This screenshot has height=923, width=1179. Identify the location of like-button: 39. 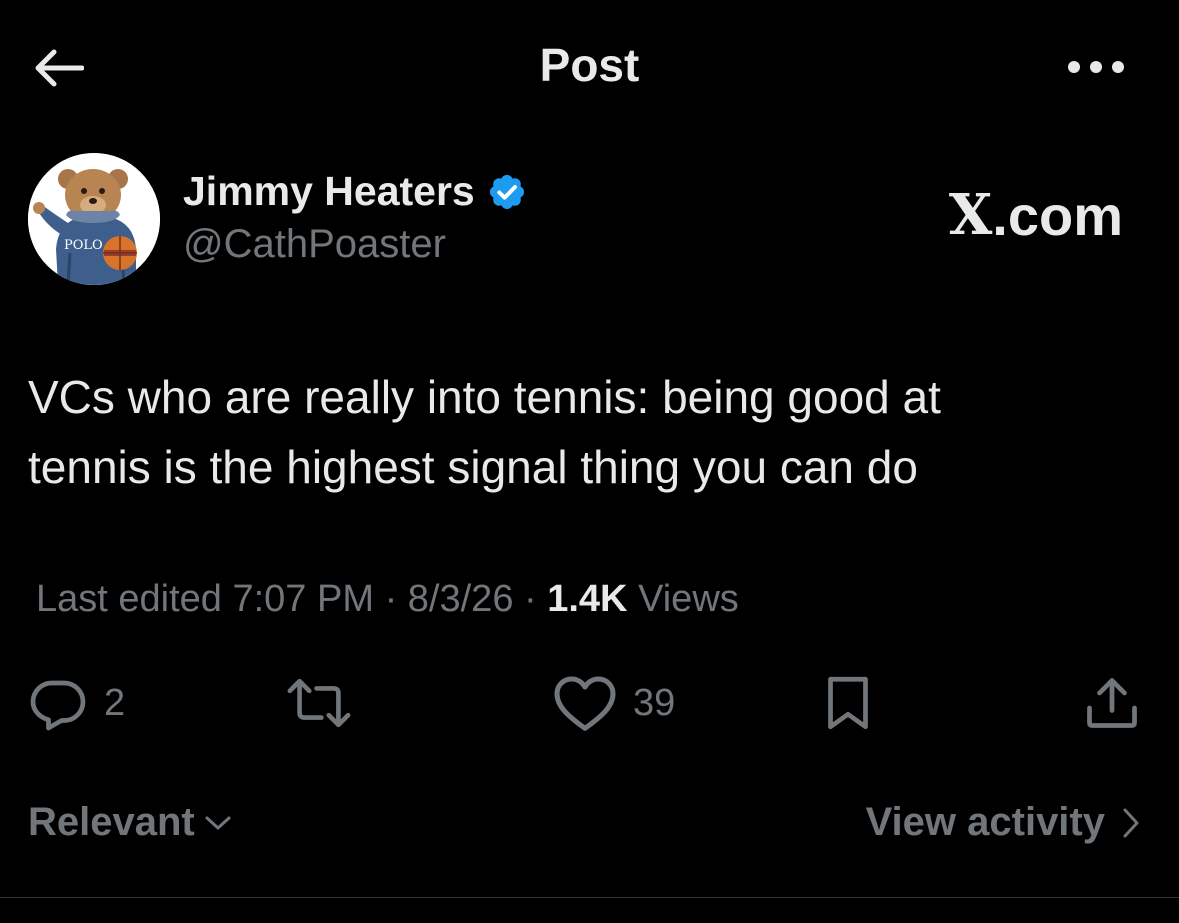
(614, 703).